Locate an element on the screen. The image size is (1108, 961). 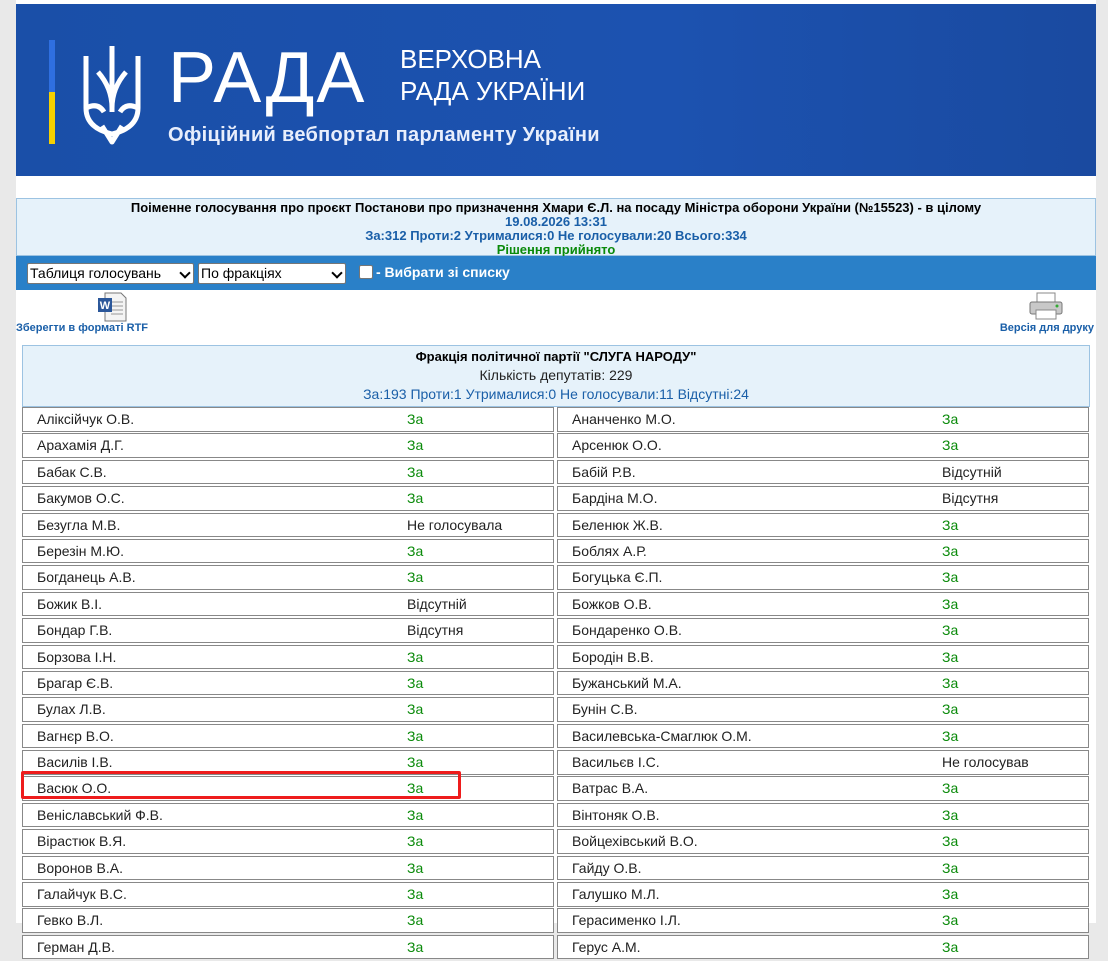
svg-text: W is located at coordinates (105, 306).